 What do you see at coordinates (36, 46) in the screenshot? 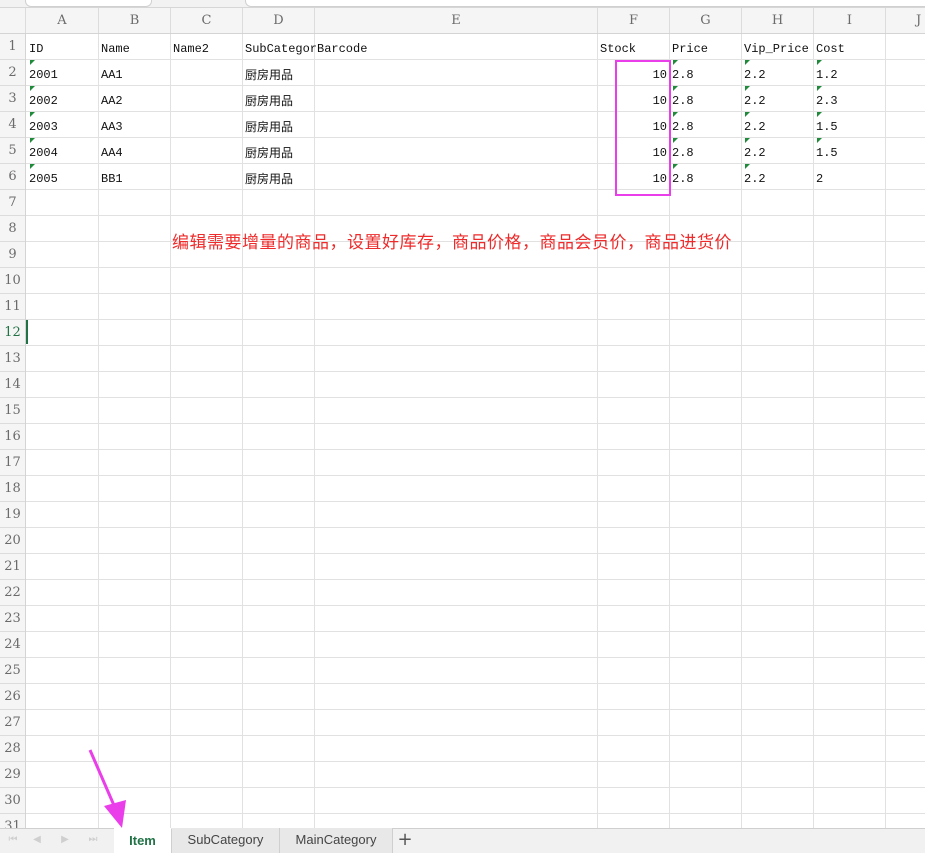
I see `cell-header-id: ID` at bounding box center [36, 46].